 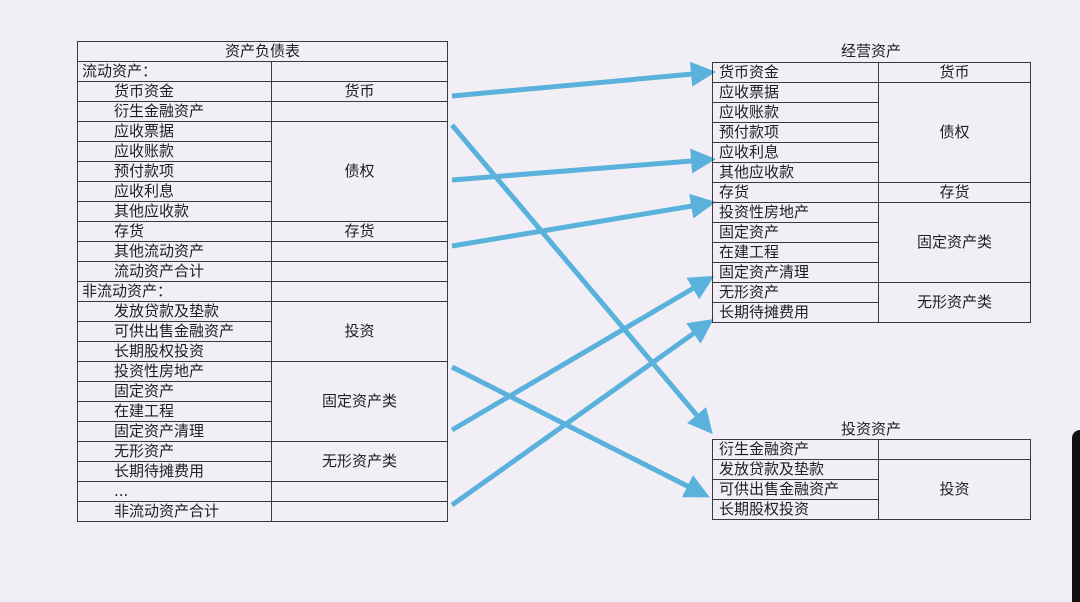 I want to click on table-row: 流动资产合计, so click(x=263, y=271).